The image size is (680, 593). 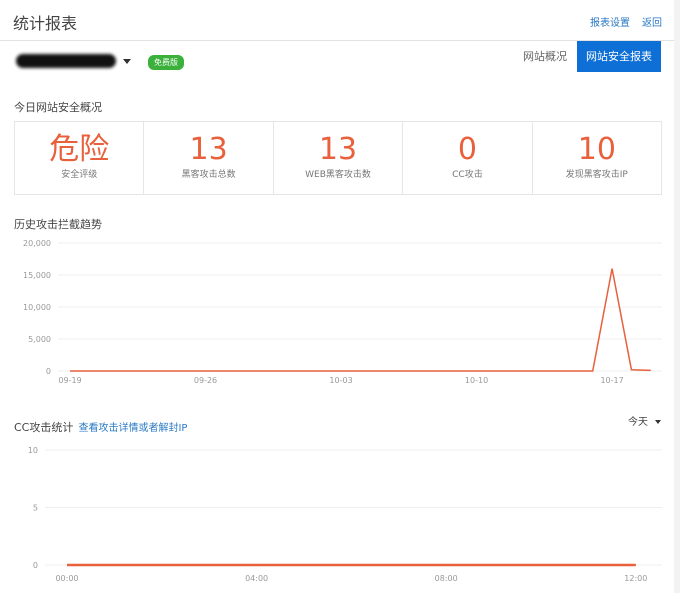 I want to click on x-tick-label: 09-26, so click(x=205, y=380).